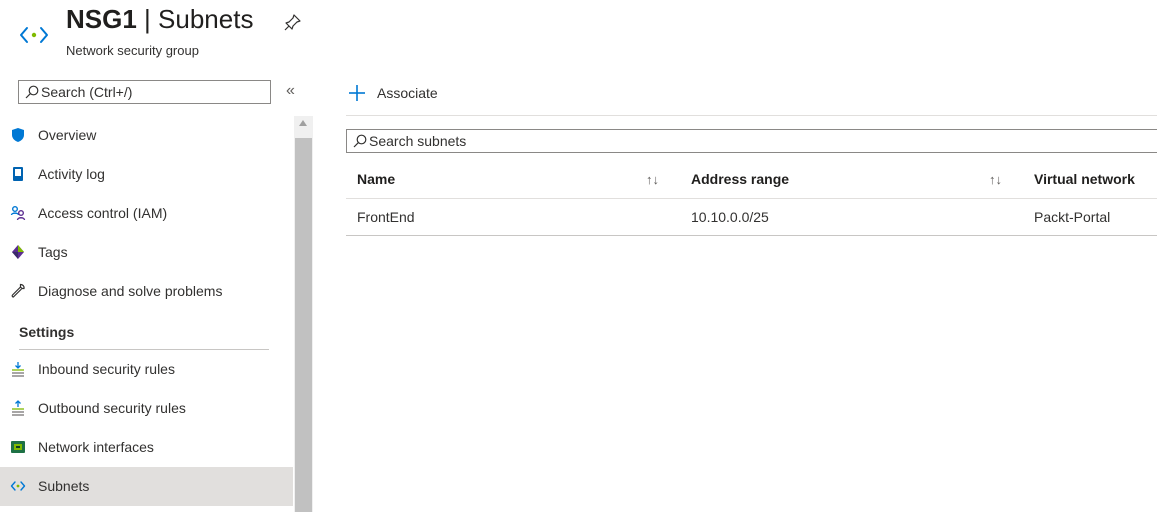 The image size is (1157, 512). What do you see at coordinates (740, 179) in the screenshot?
I see `column-header-address-range: Address range` at bounding box center [740, 179].